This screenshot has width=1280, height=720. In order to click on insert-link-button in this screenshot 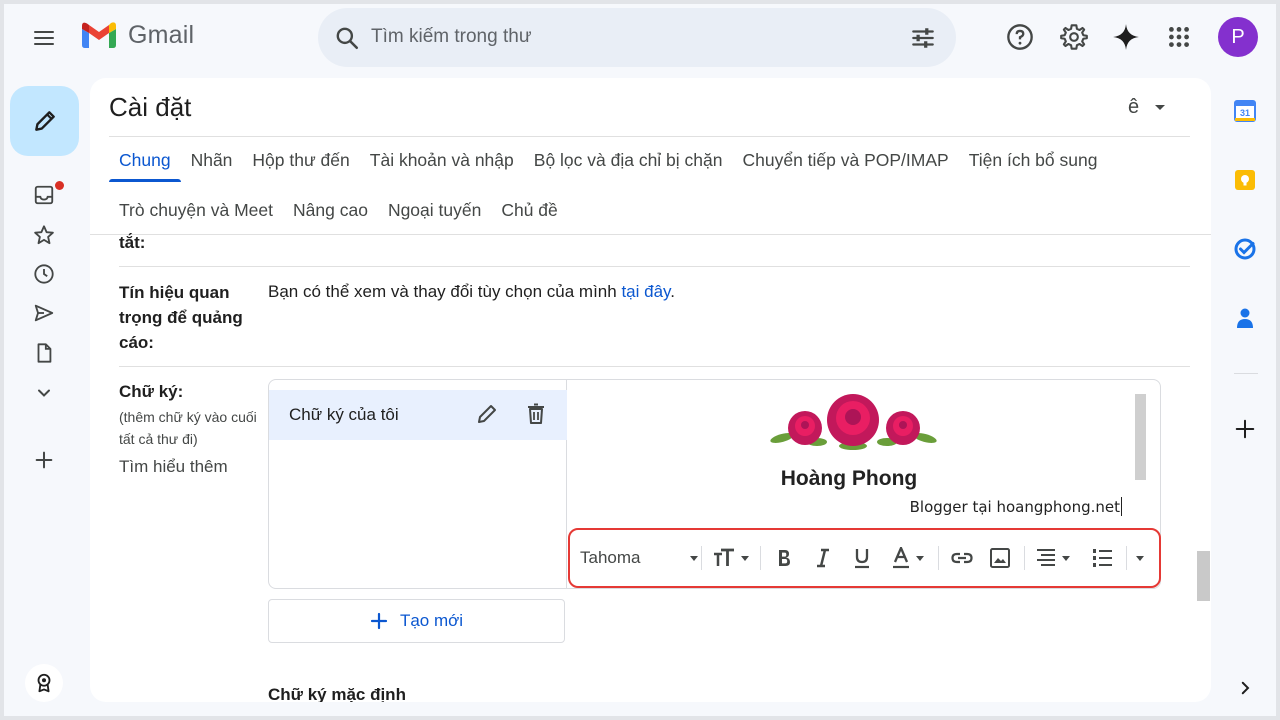, I will do `click(962, 558)`.